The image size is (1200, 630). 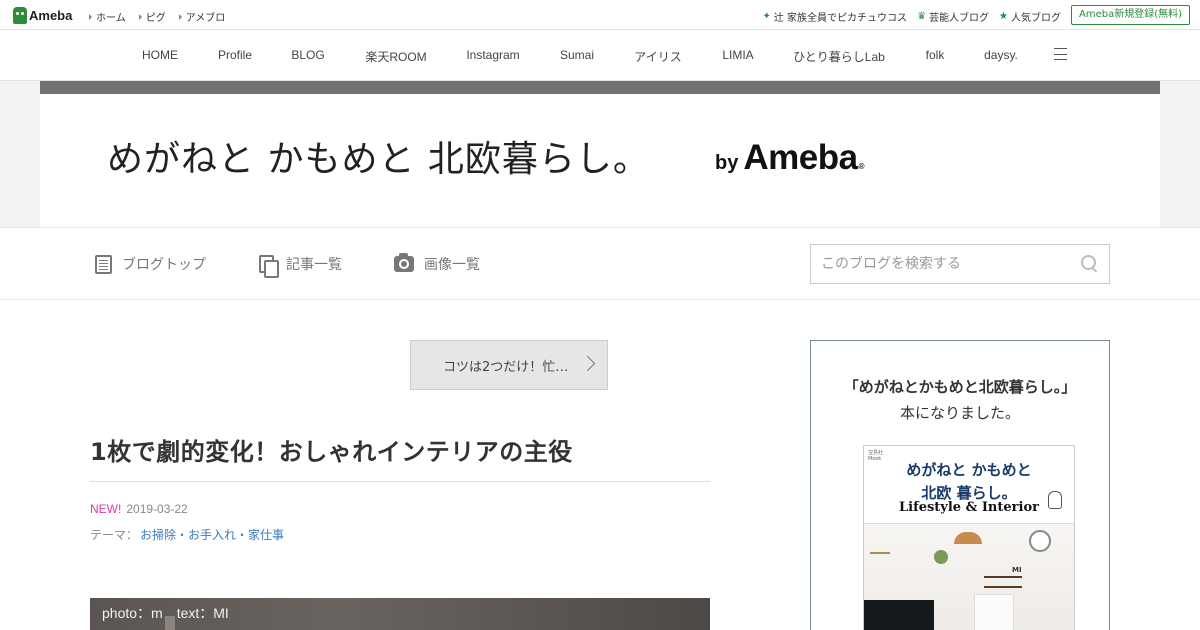 What do you see at coordinates (269, 266) in the screenshot?
I see `documents-icon` at bounding box center [269, 266].